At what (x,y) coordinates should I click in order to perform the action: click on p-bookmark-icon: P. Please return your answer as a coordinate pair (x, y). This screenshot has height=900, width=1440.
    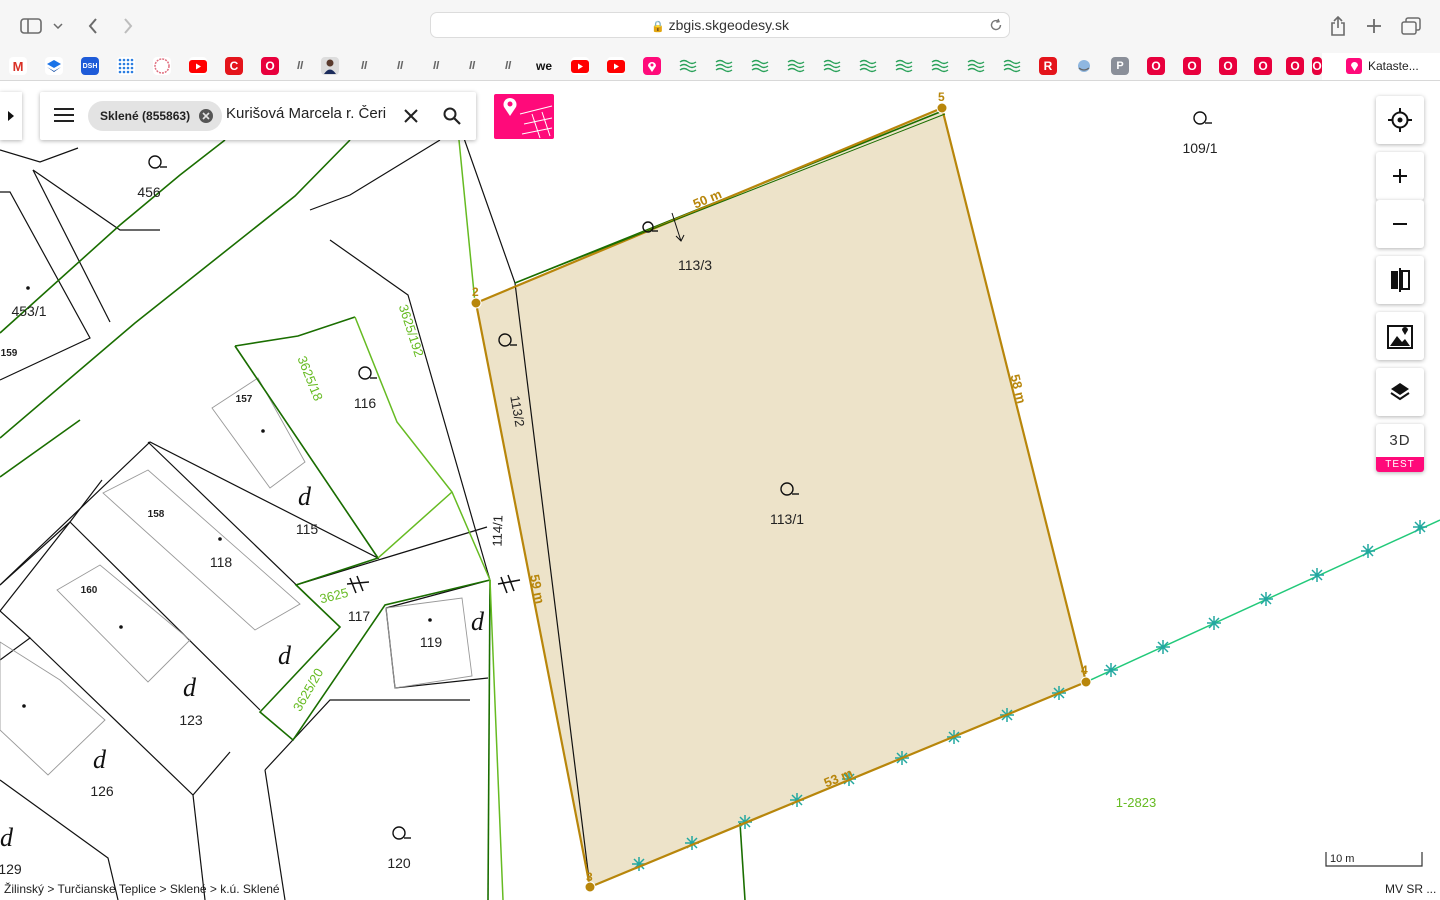
    Looking at the image, I should click on (1120, 66).